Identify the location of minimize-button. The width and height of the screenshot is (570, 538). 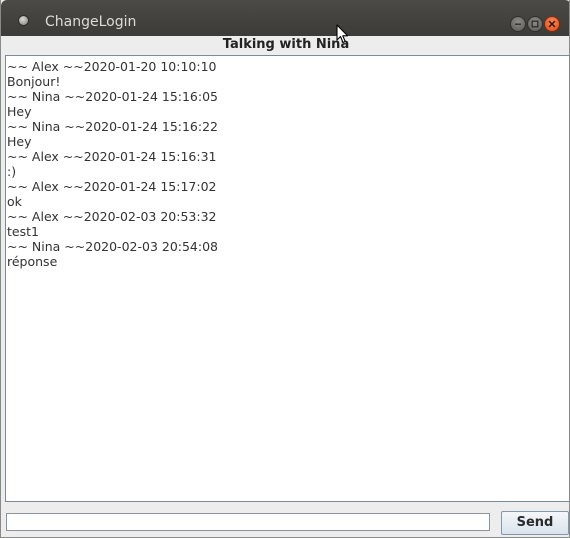
(518, 24).